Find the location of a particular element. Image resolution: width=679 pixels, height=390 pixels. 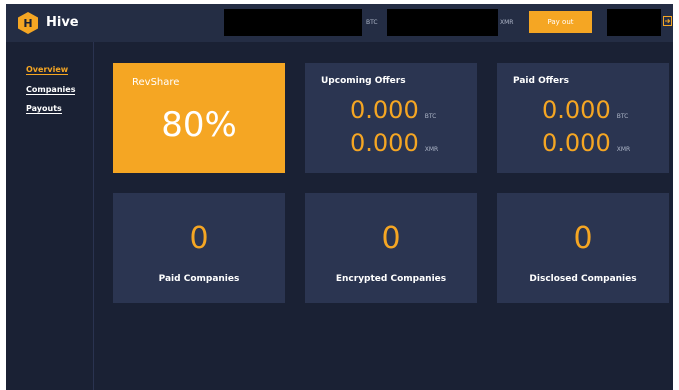

disclosed-companies-card: 0 Disclosed Companies is located at coordinates (583, 248).